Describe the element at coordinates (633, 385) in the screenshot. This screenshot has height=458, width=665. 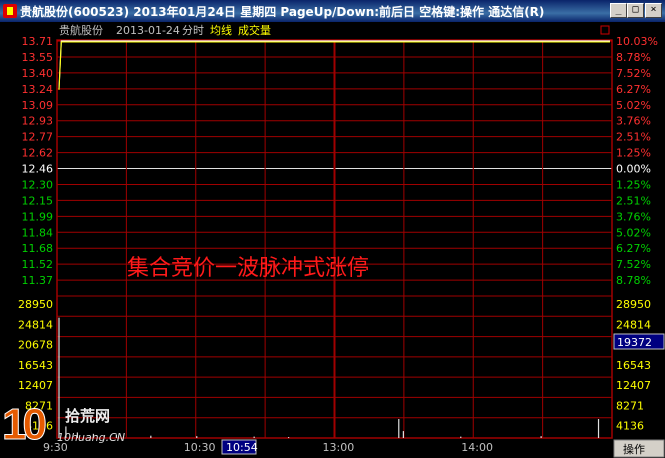
I see `volume-tick-label-right: 12407` at that location.